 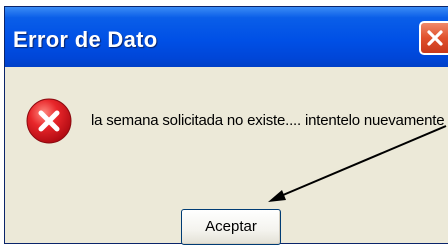 What do you see at coordinates (231, 227) in the screenshot?
I see `accept-button: Aceptar` at bounding box center [231, 227].